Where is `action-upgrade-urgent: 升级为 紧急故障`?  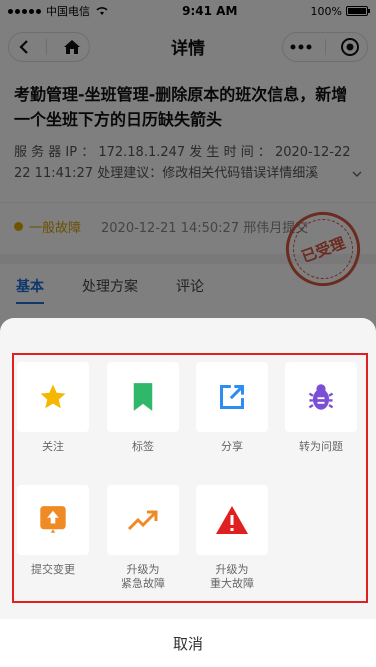
action-upgrade-urgent: 升级为 紧急故障 is located at coordinates (143, 538).